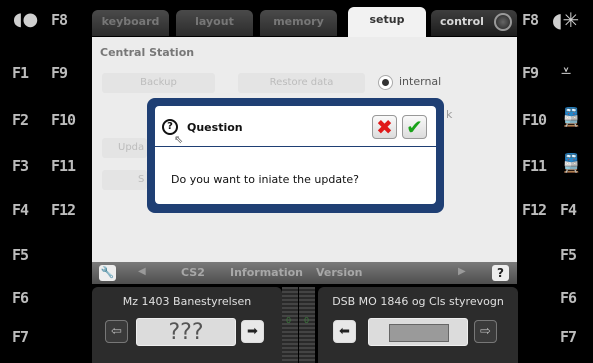  I want to click on dialog-title: Question, so click(215, 127).